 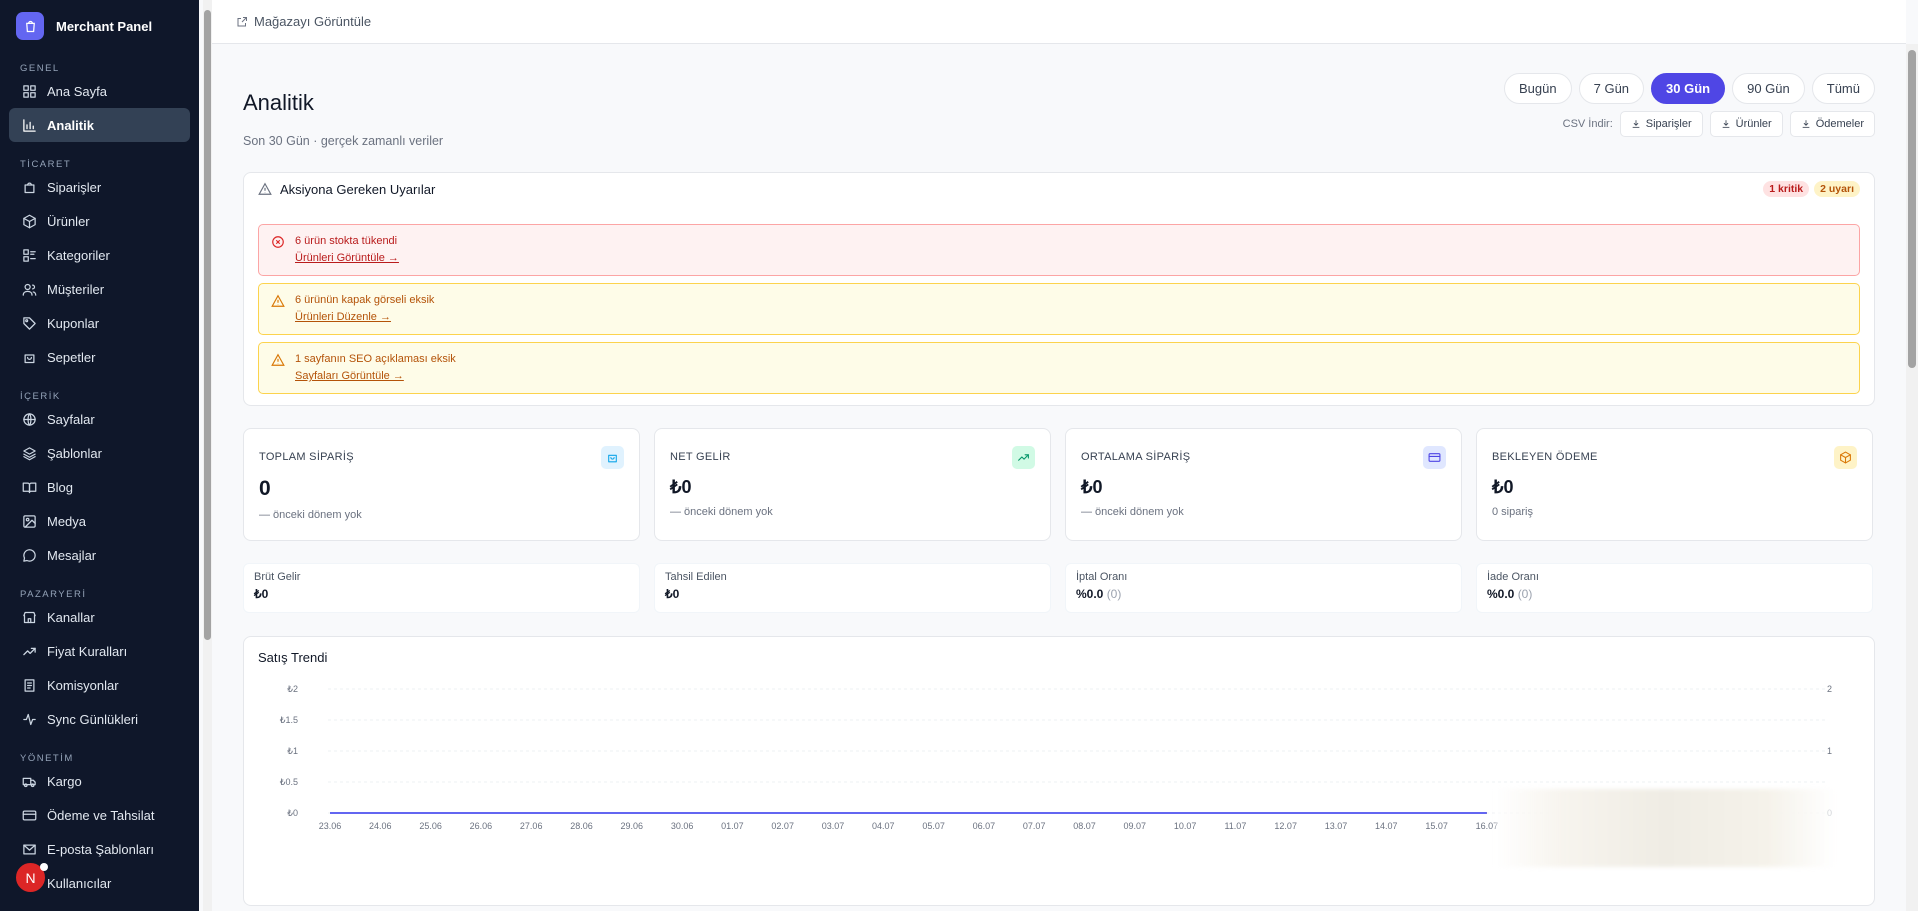 I want to click on alerts-title: Aksiyona Gereken Uyarılar, so click(x=358, y=189).